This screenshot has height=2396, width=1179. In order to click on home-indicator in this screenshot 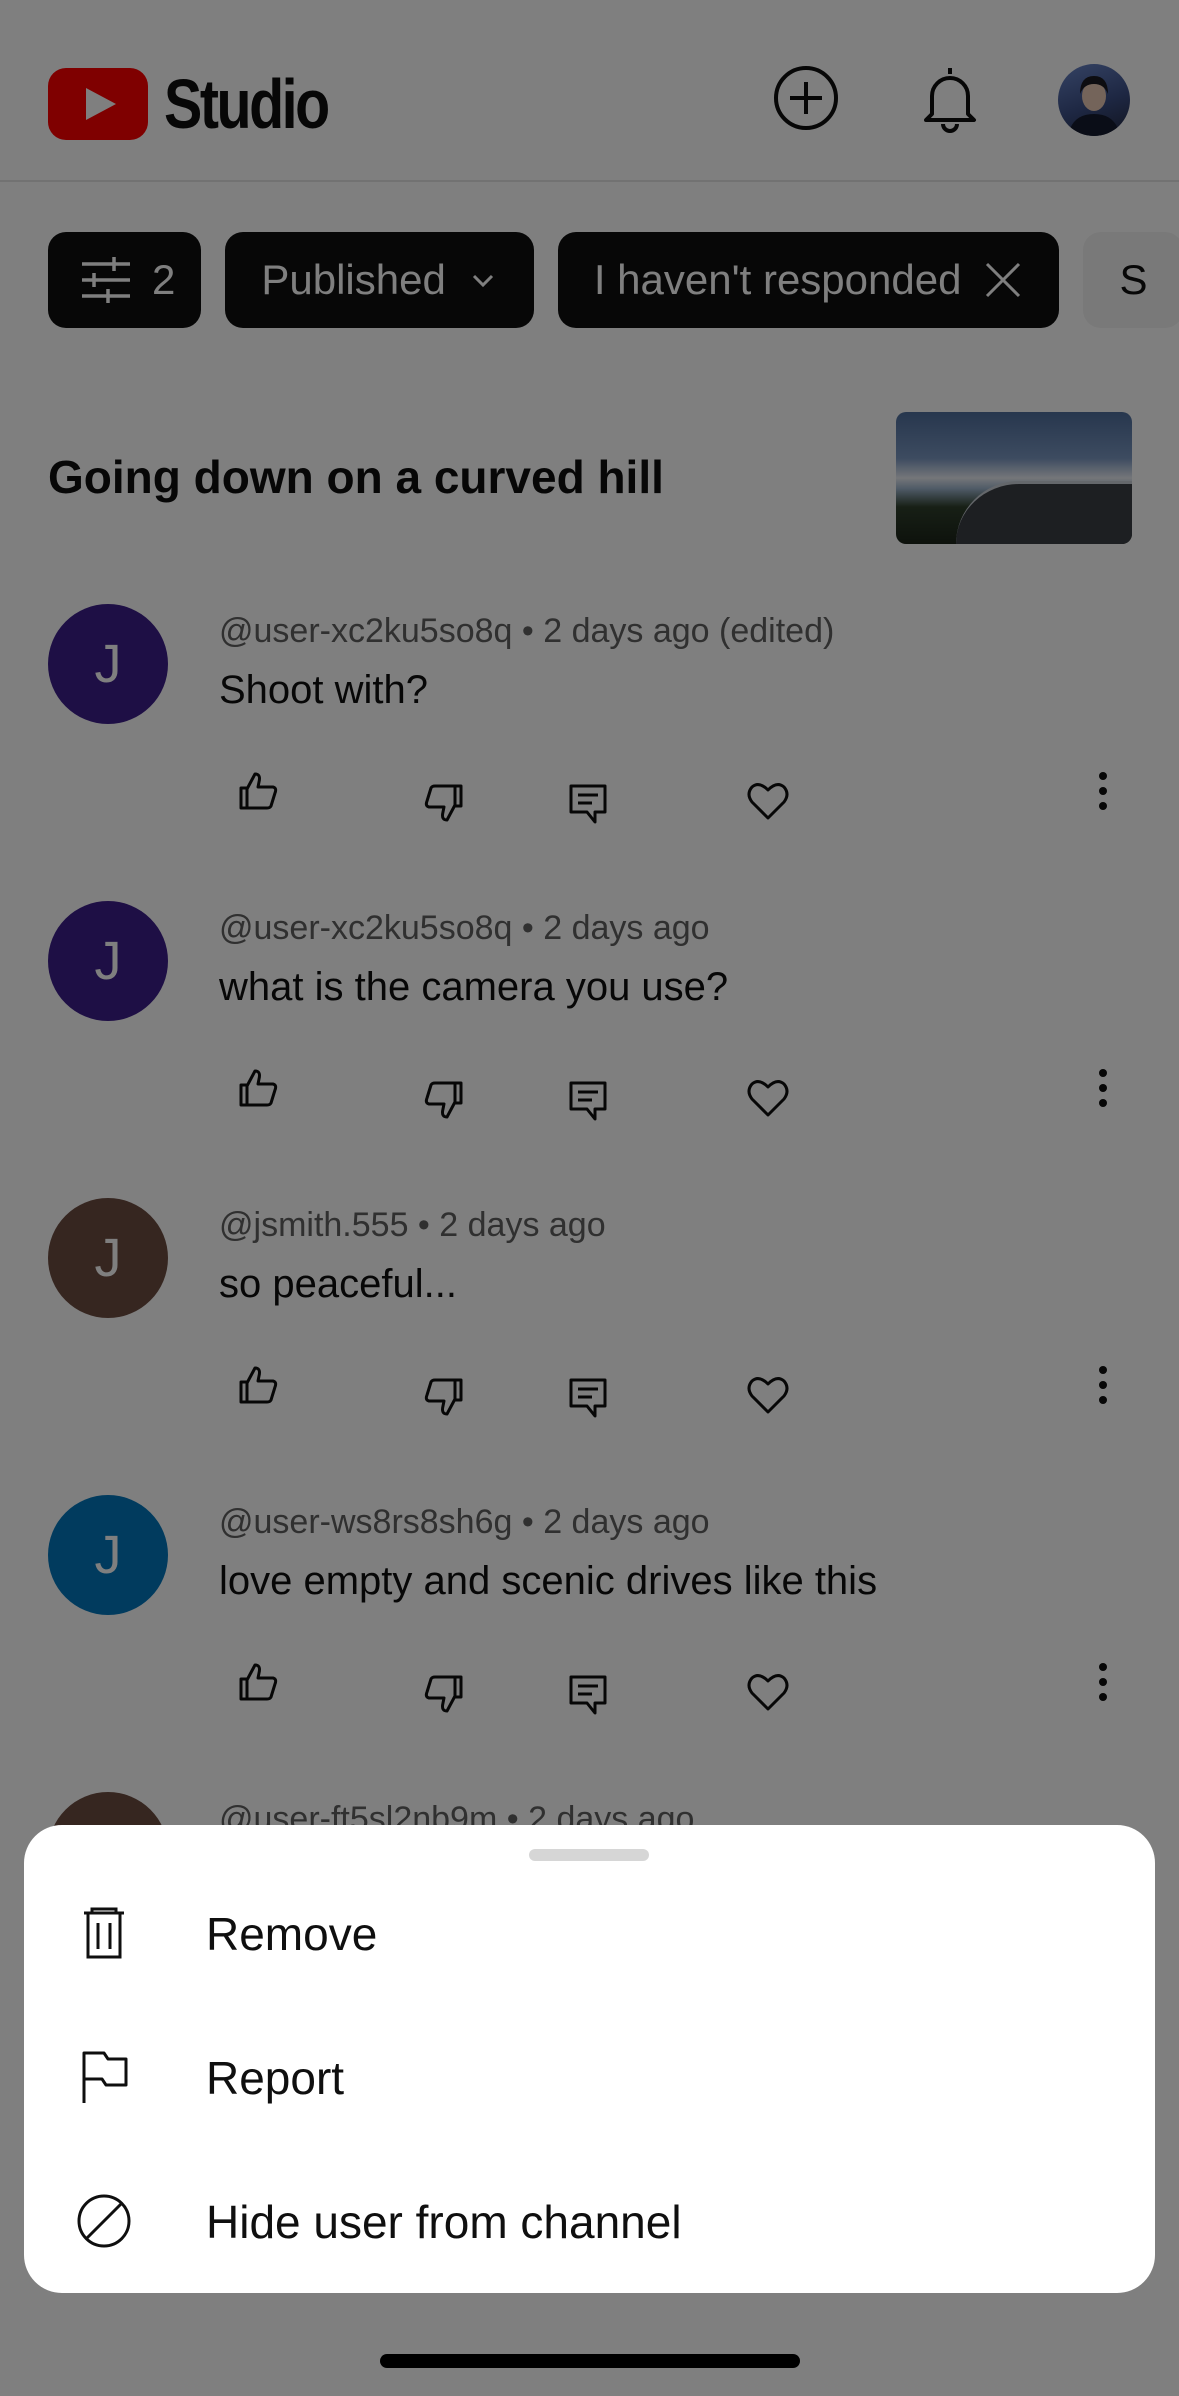, I will do `click(590, 2361)`.